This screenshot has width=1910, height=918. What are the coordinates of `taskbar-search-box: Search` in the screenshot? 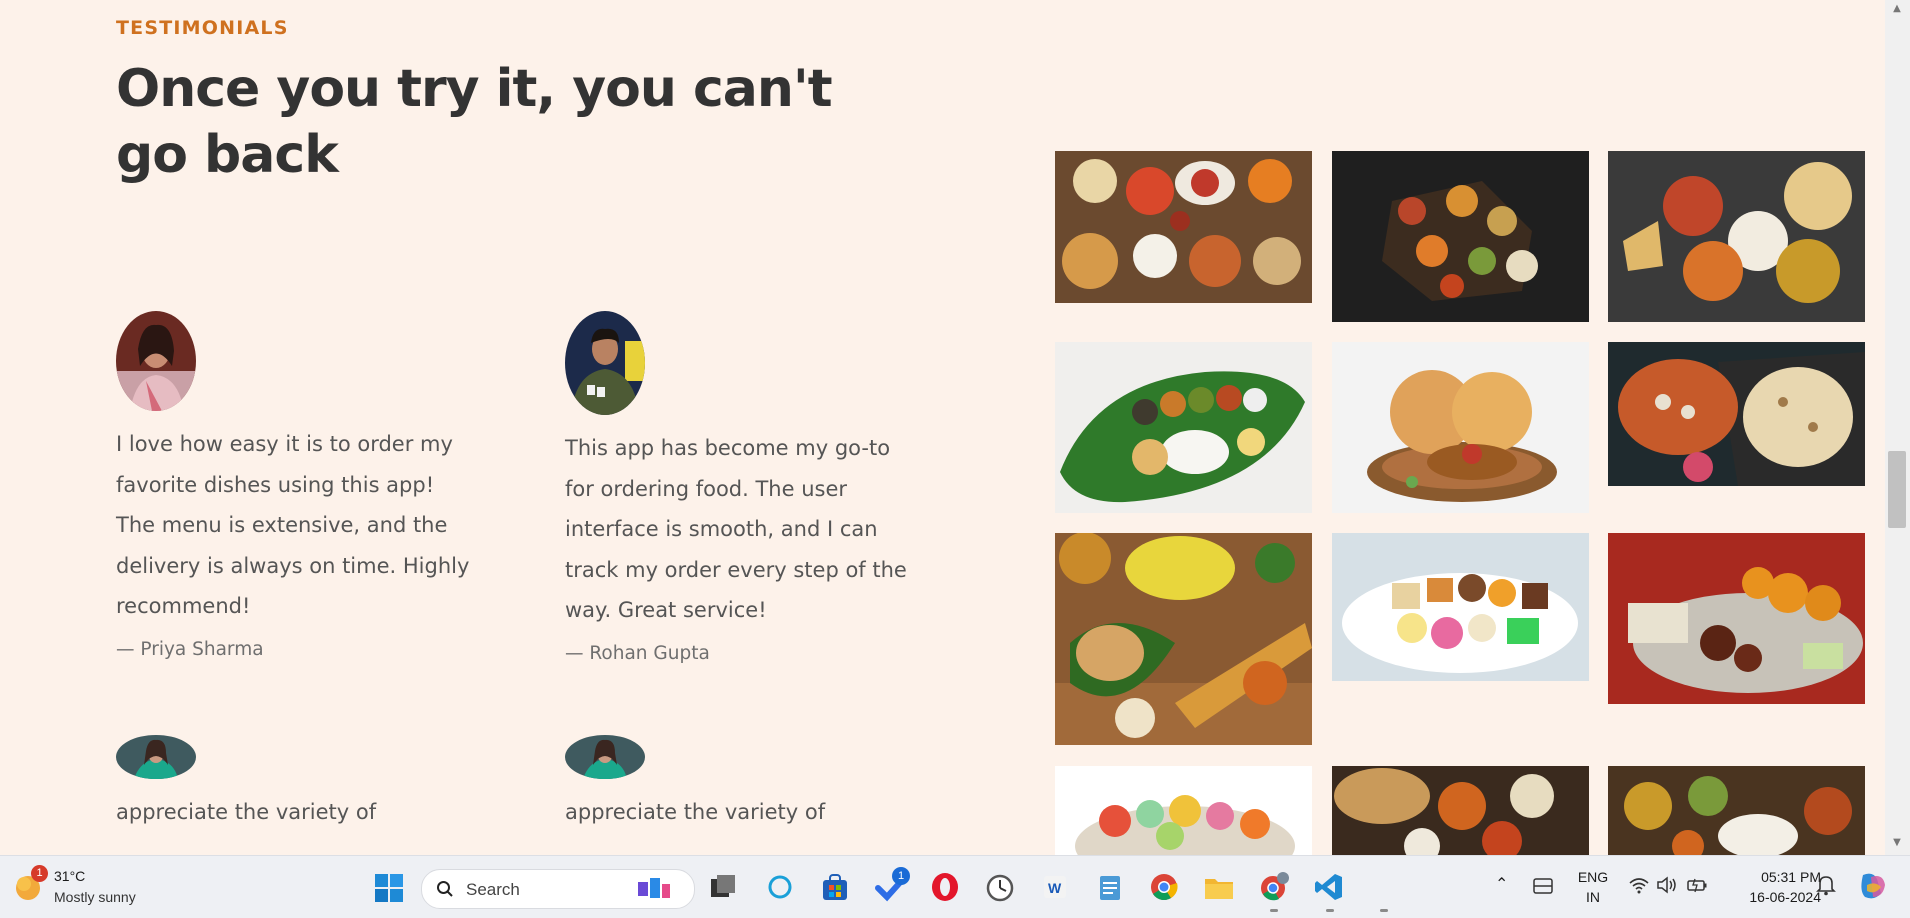 It's located at (558, 889).